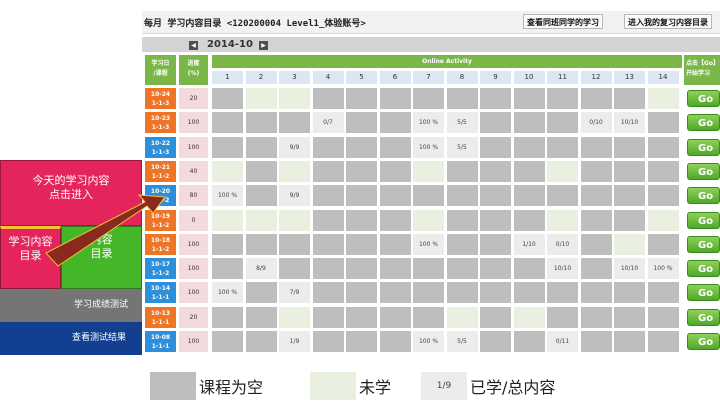  What do you see at coordinates (529, 244) in the screenshot?
I see `activity-cell-progress: 1/10` at bounding box center [529, 244].